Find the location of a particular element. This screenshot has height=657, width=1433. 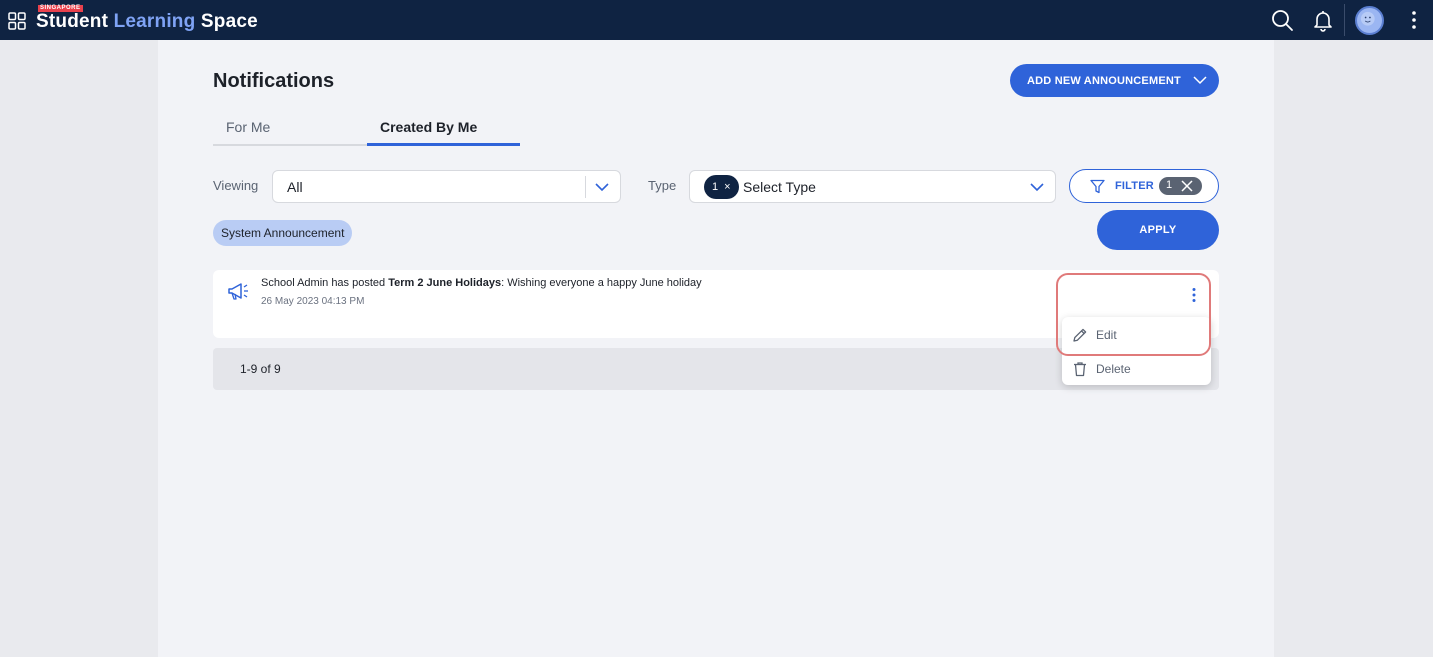

pencil-icon is located at coordinates (1080, 335).